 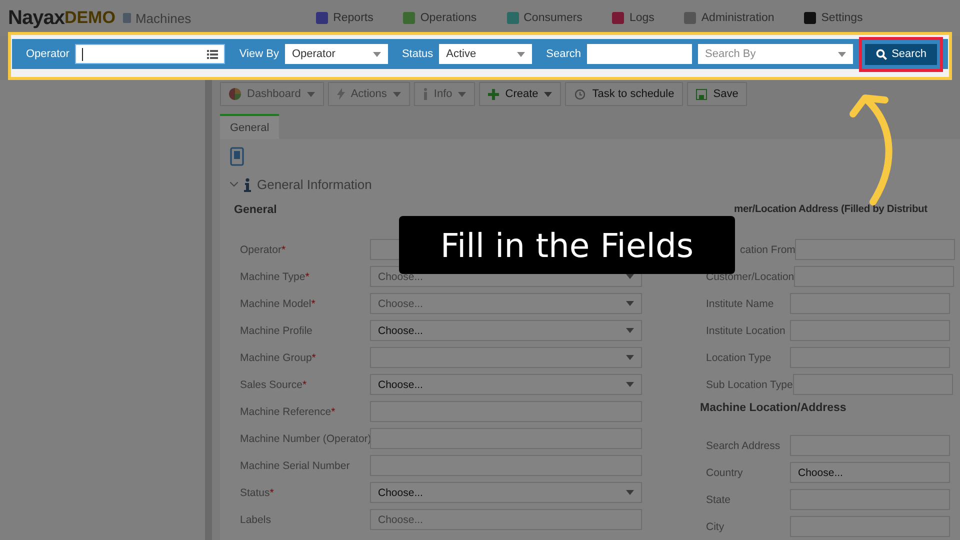 I want to click on field-label: Location Type, so click(x=738, y=358).